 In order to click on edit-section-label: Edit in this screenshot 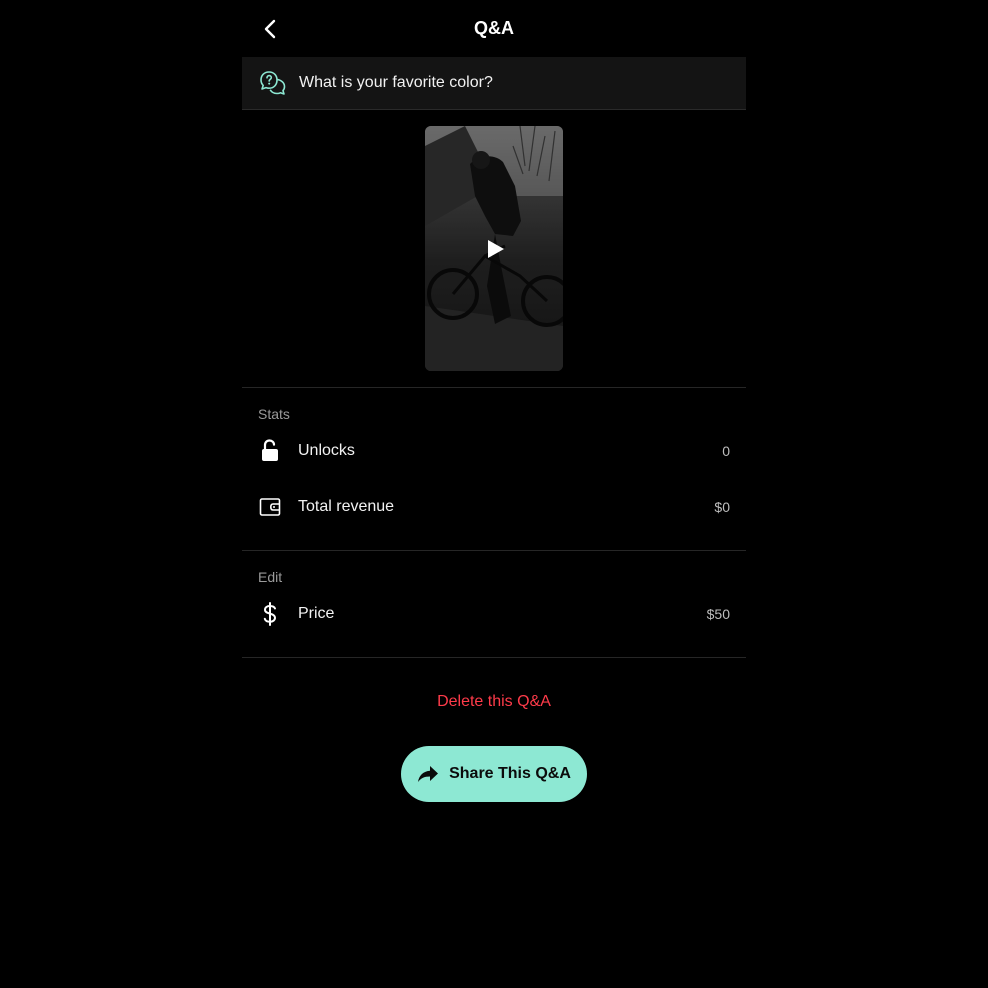, I will do `click(270, 577)`.